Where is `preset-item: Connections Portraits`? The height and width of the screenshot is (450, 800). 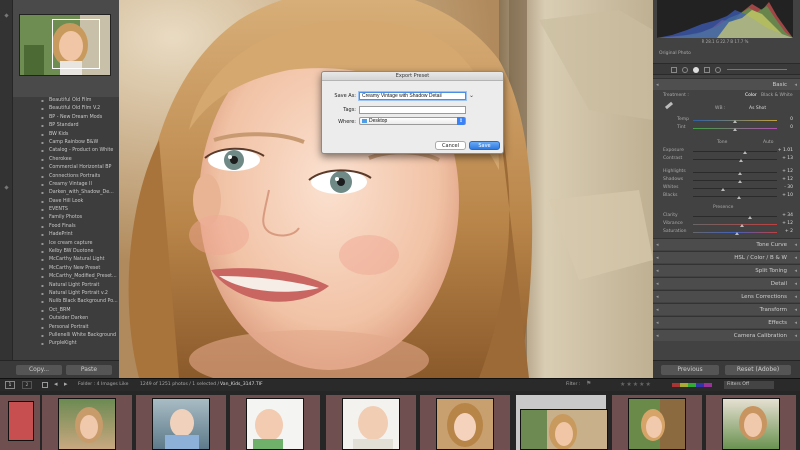
preset-item: Connections Portraits is located at coordinates (66, 177).